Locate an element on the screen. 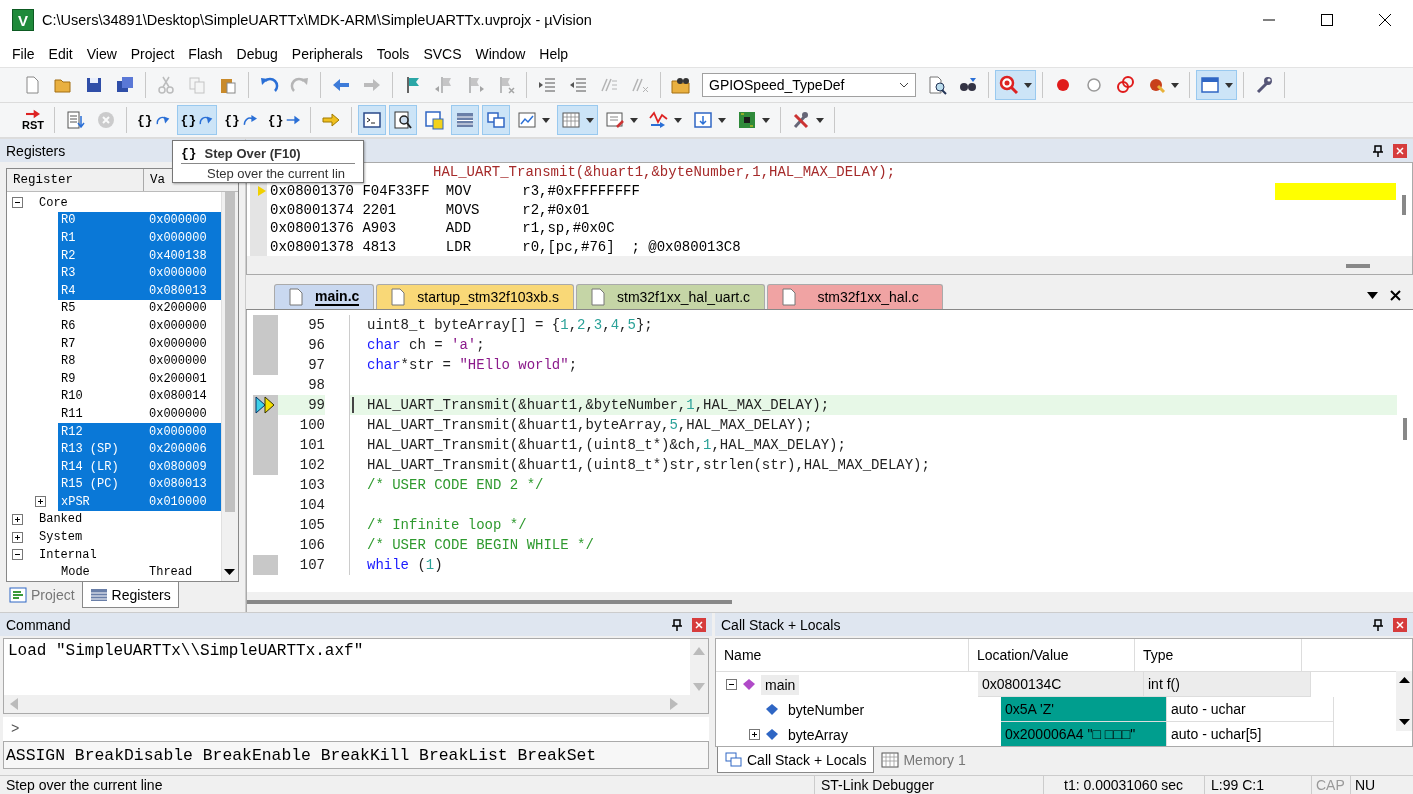 The image size is (1413, 794). source-line: HAL_UART_Transmit(&huart1,&byteNumber,1,HAL_MAX_DELAY); is located at coordinates (664, 172).